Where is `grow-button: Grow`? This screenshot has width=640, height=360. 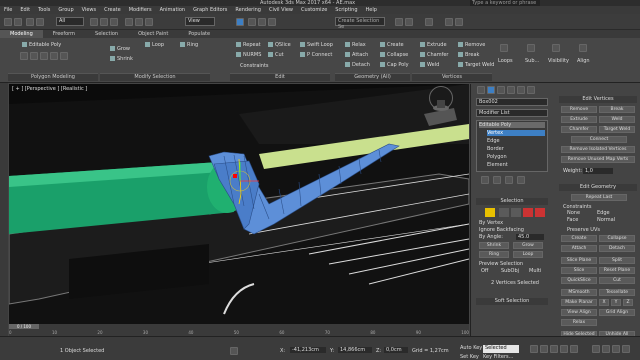 grow-button: Grow is located at coordinates (120, 49).